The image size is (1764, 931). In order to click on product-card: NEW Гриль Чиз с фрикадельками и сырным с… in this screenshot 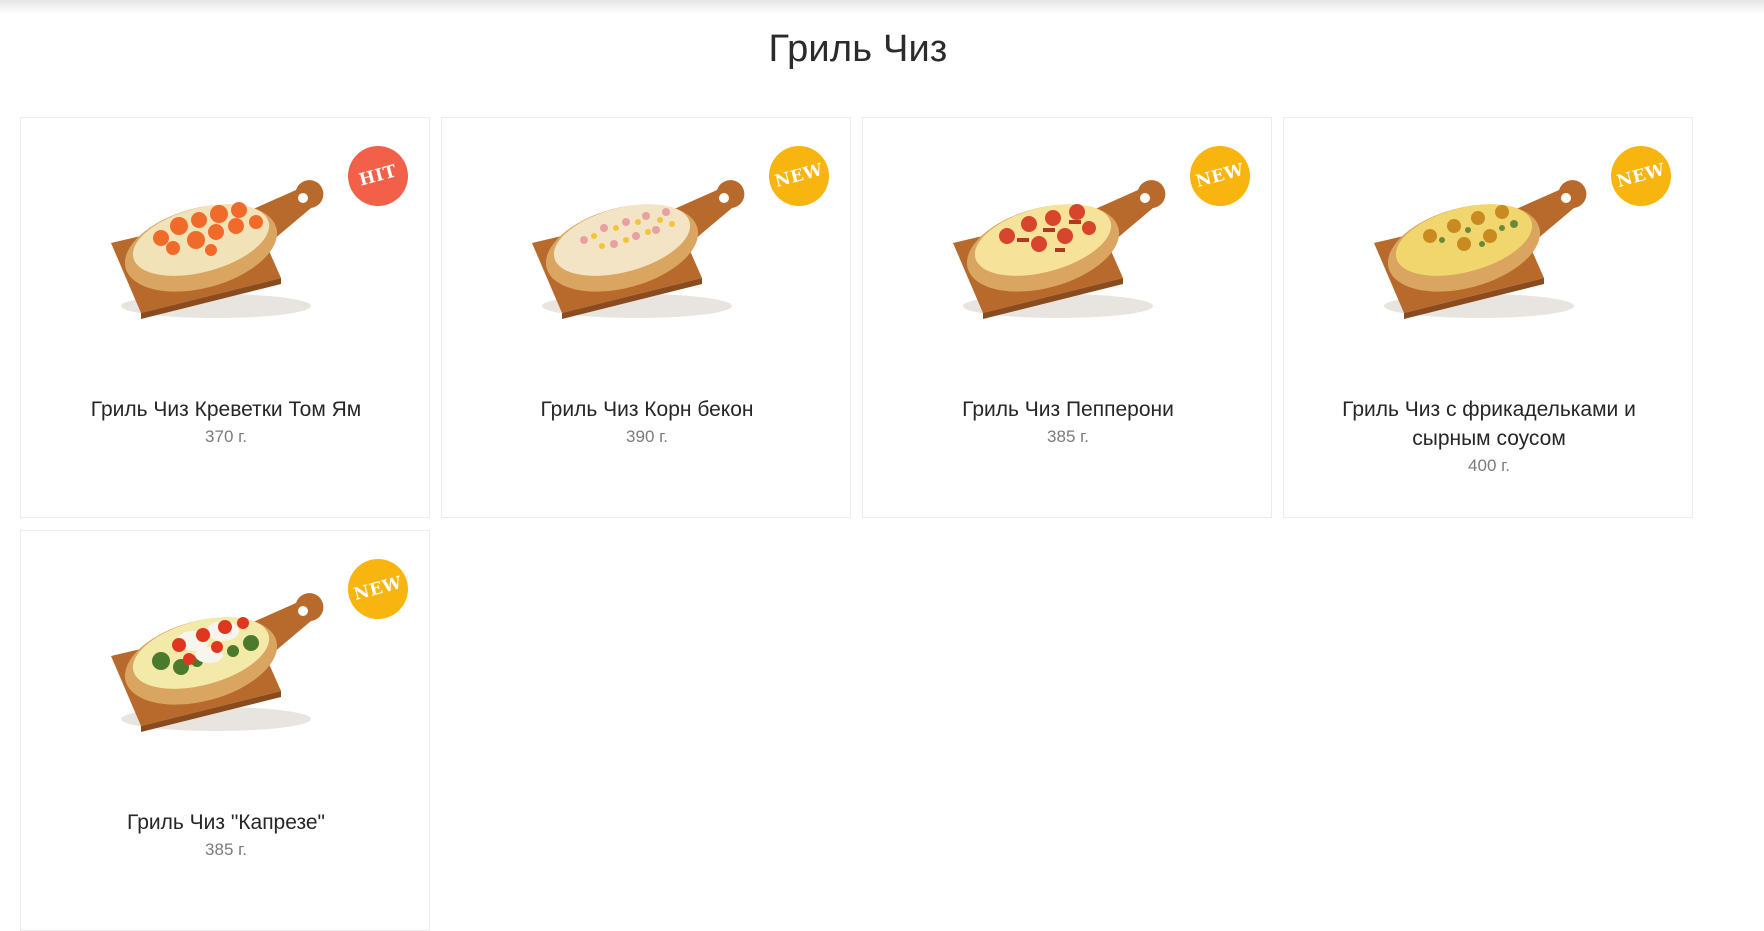, I will do `click(1488, 317)`.